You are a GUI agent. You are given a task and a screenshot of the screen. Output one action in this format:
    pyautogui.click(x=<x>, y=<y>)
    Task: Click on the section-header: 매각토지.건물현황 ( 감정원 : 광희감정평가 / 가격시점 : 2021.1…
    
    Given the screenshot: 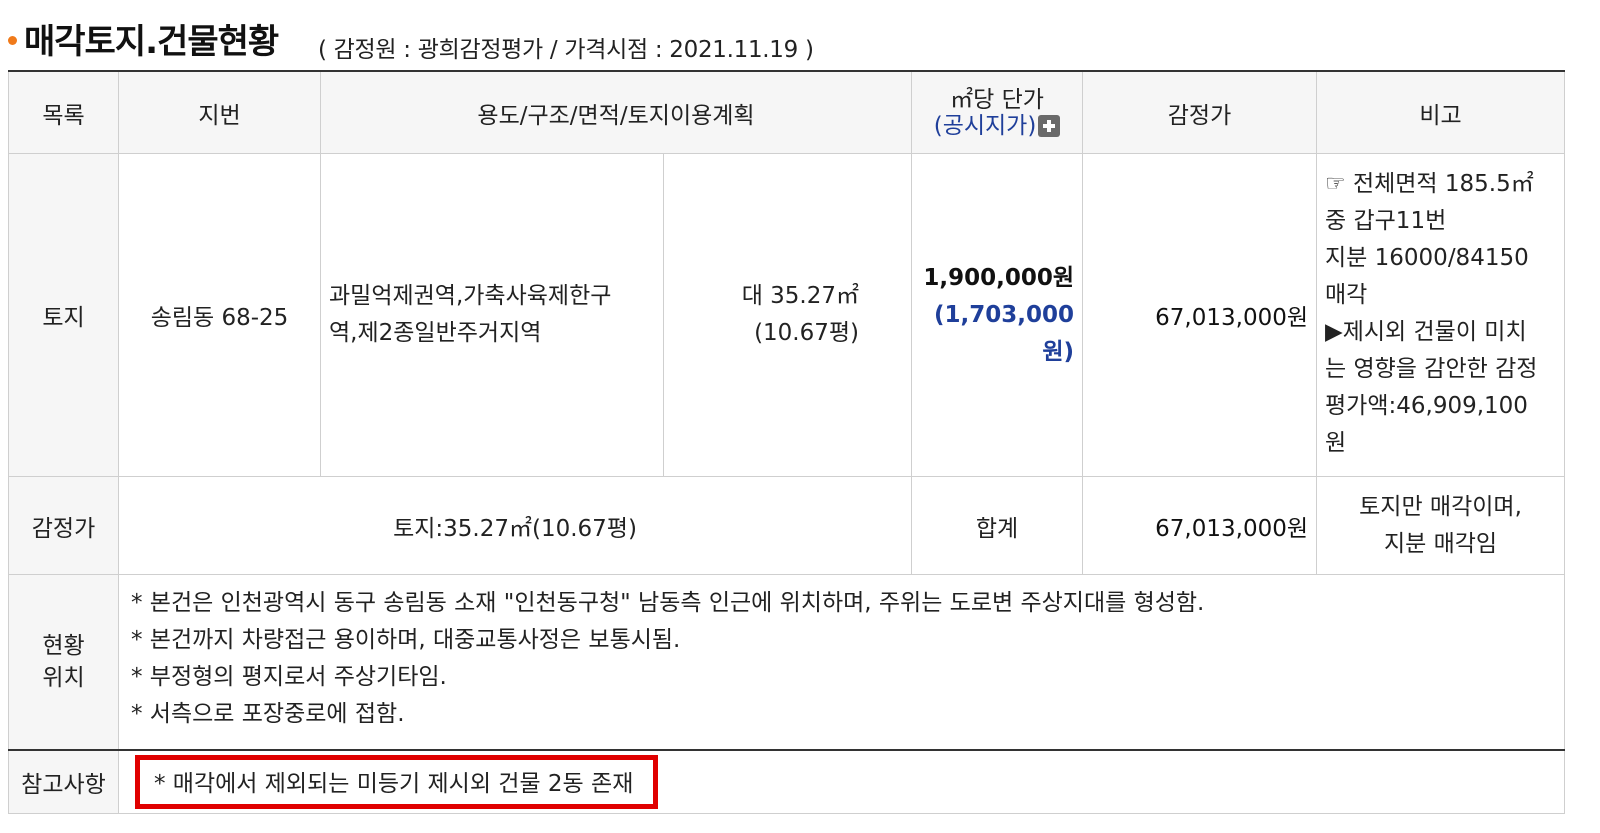 What is the action you would take?
    pyautogui.click(x=800, y=35)
    